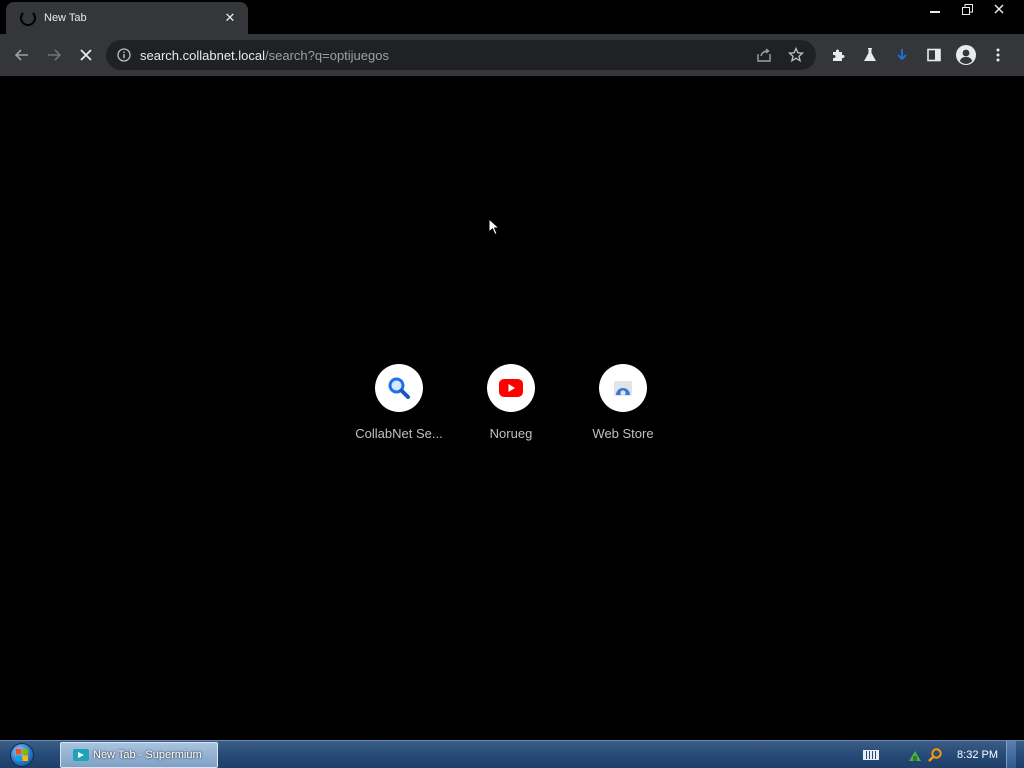 The image size is (1024, 768). I want to click on window-controls, so click(967, 9).